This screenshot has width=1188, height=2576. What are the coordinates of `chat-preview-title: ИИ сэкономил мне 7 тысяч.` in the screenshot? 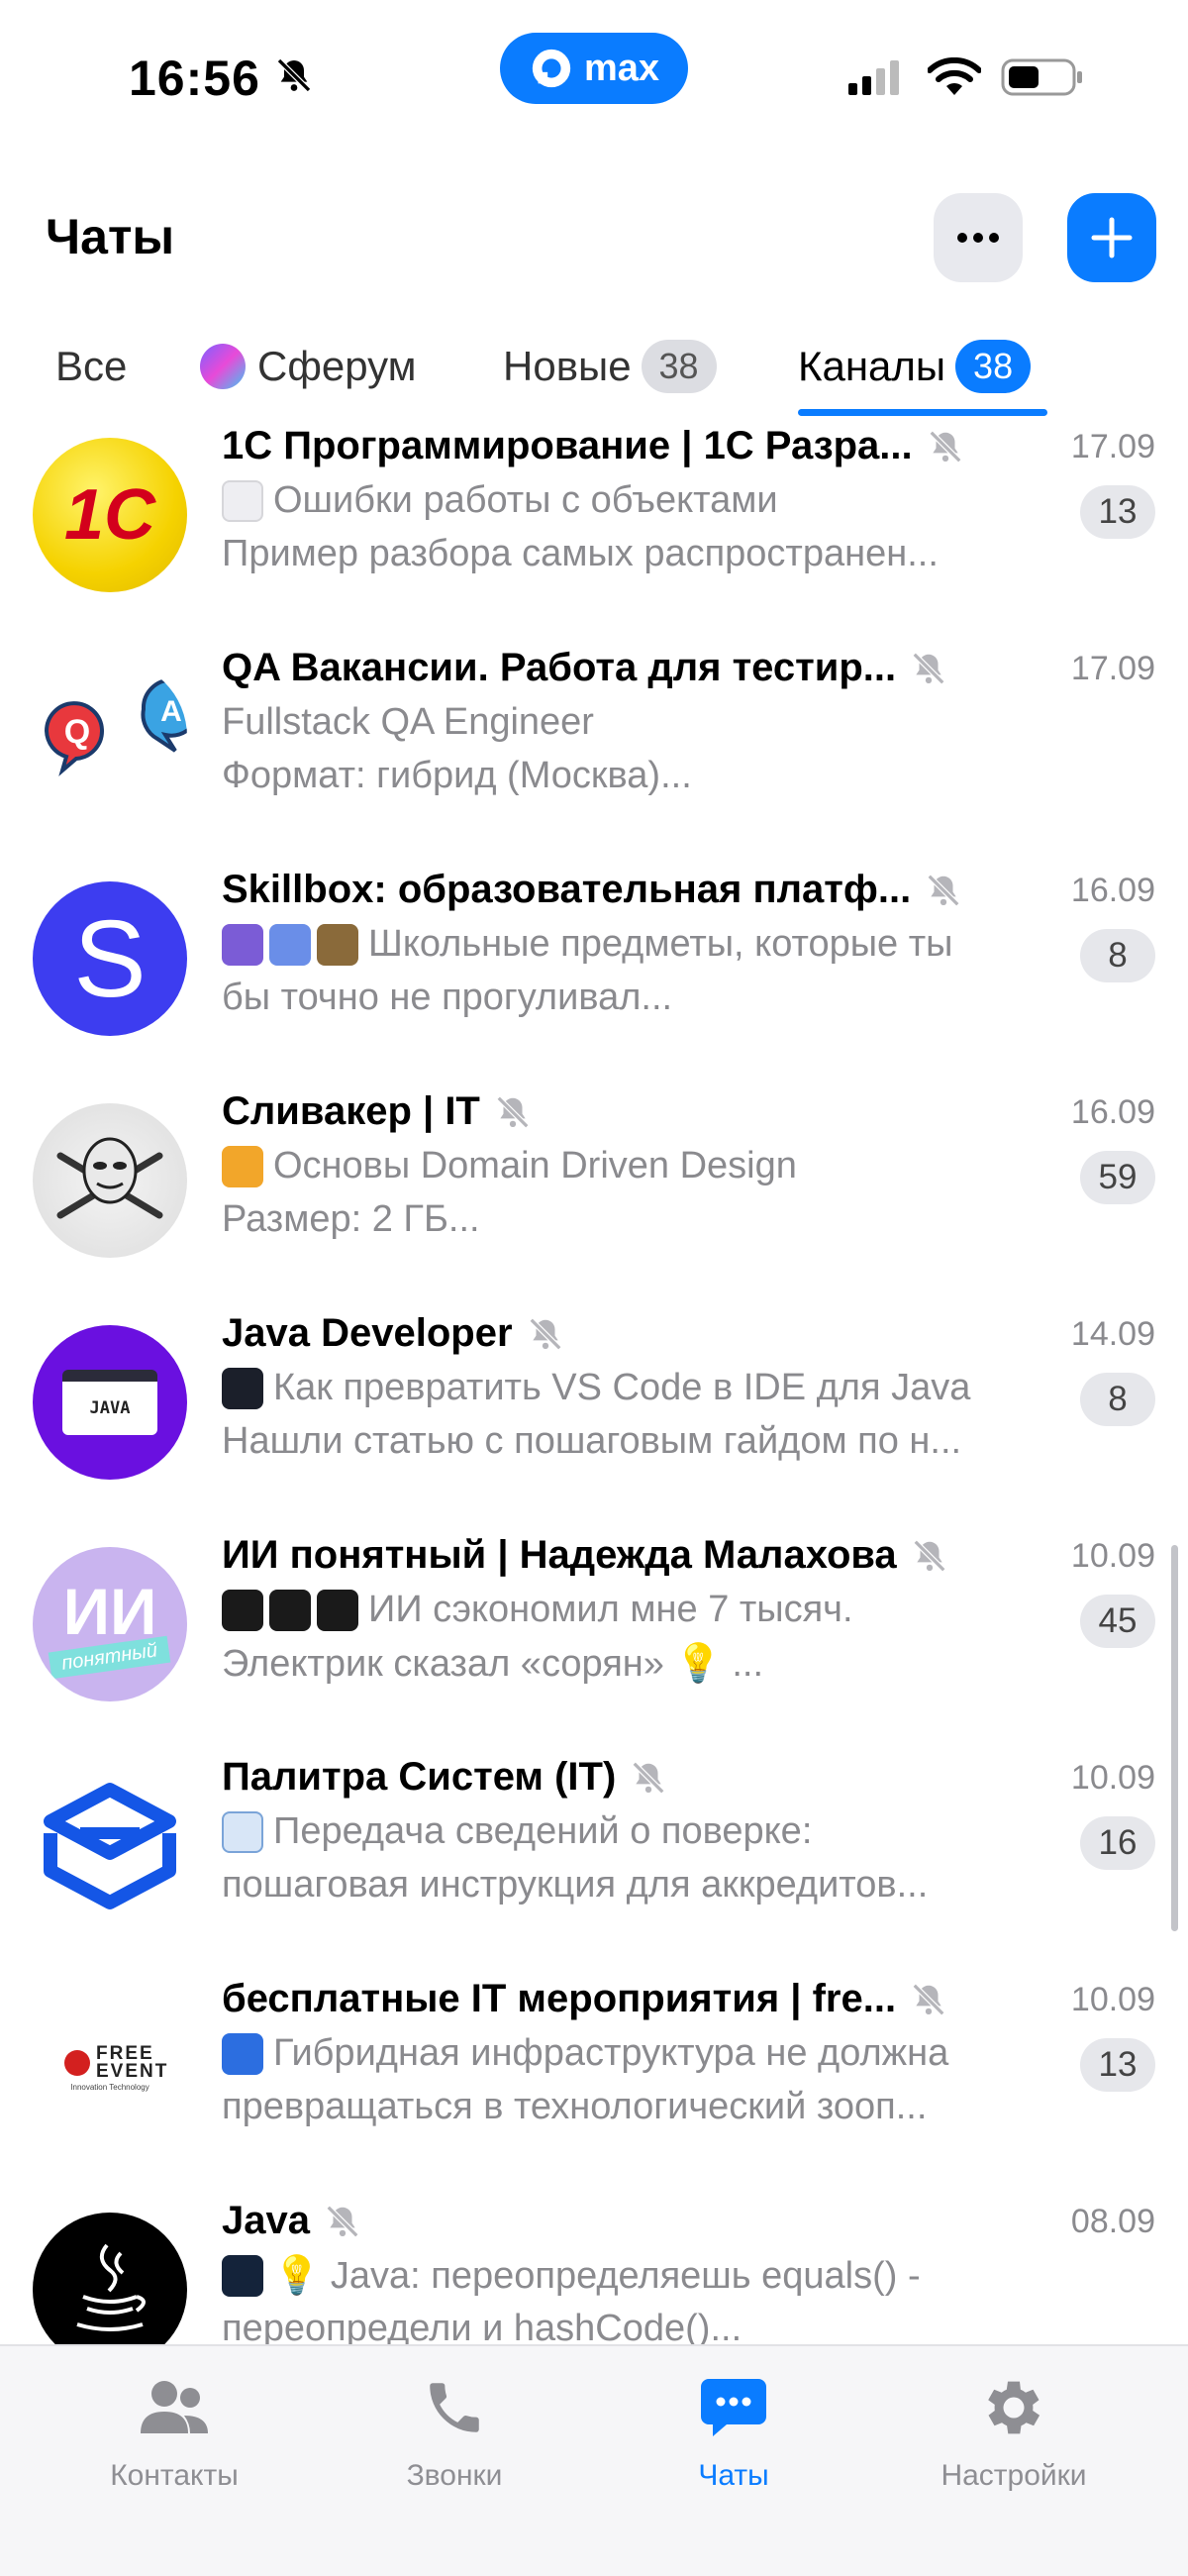 It's located at (643, 1610).